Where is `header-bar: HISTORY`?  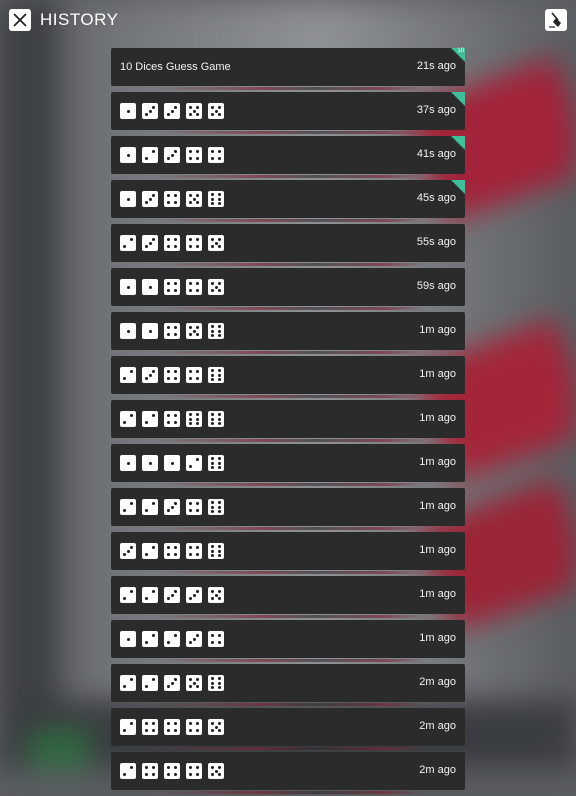 header-bar: HISTORY is located at coordinates (288, 22).